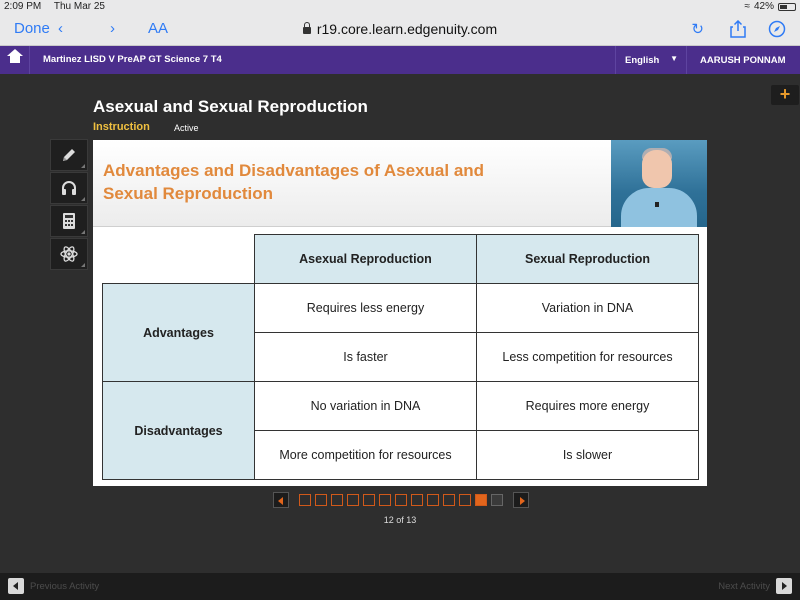 The image size is (800, 600). What do you see at coordinates (23, 6) in the screenshot?
I see `status-time: 2:09 PM` at bounding box center [23, 6].